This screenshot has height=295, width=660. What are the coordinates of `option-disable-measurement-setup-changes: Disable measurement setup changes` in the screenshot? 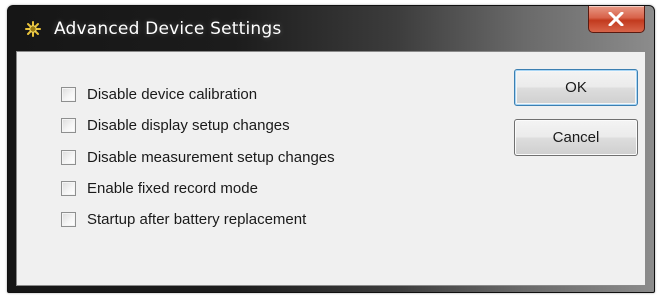 It's located at (198, 157).